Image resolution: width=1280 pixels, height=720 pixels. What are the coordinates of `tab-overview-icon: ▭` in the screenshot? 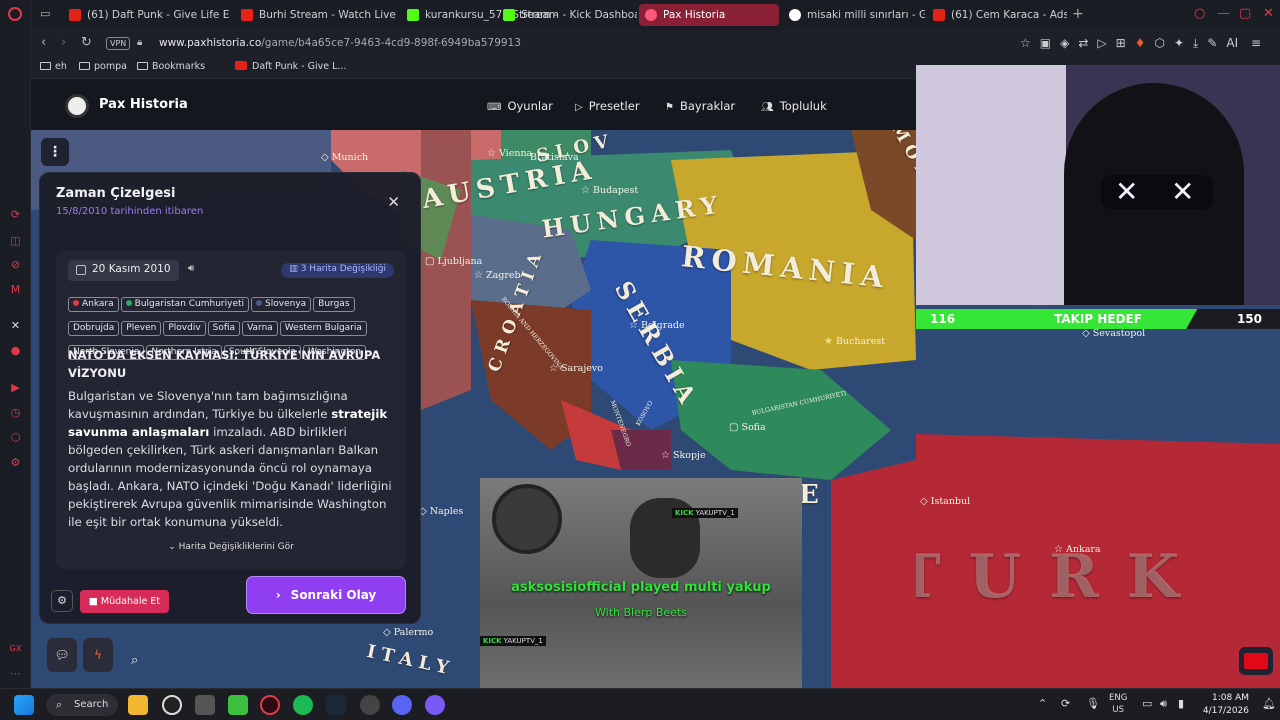 It's located at (45, 13).